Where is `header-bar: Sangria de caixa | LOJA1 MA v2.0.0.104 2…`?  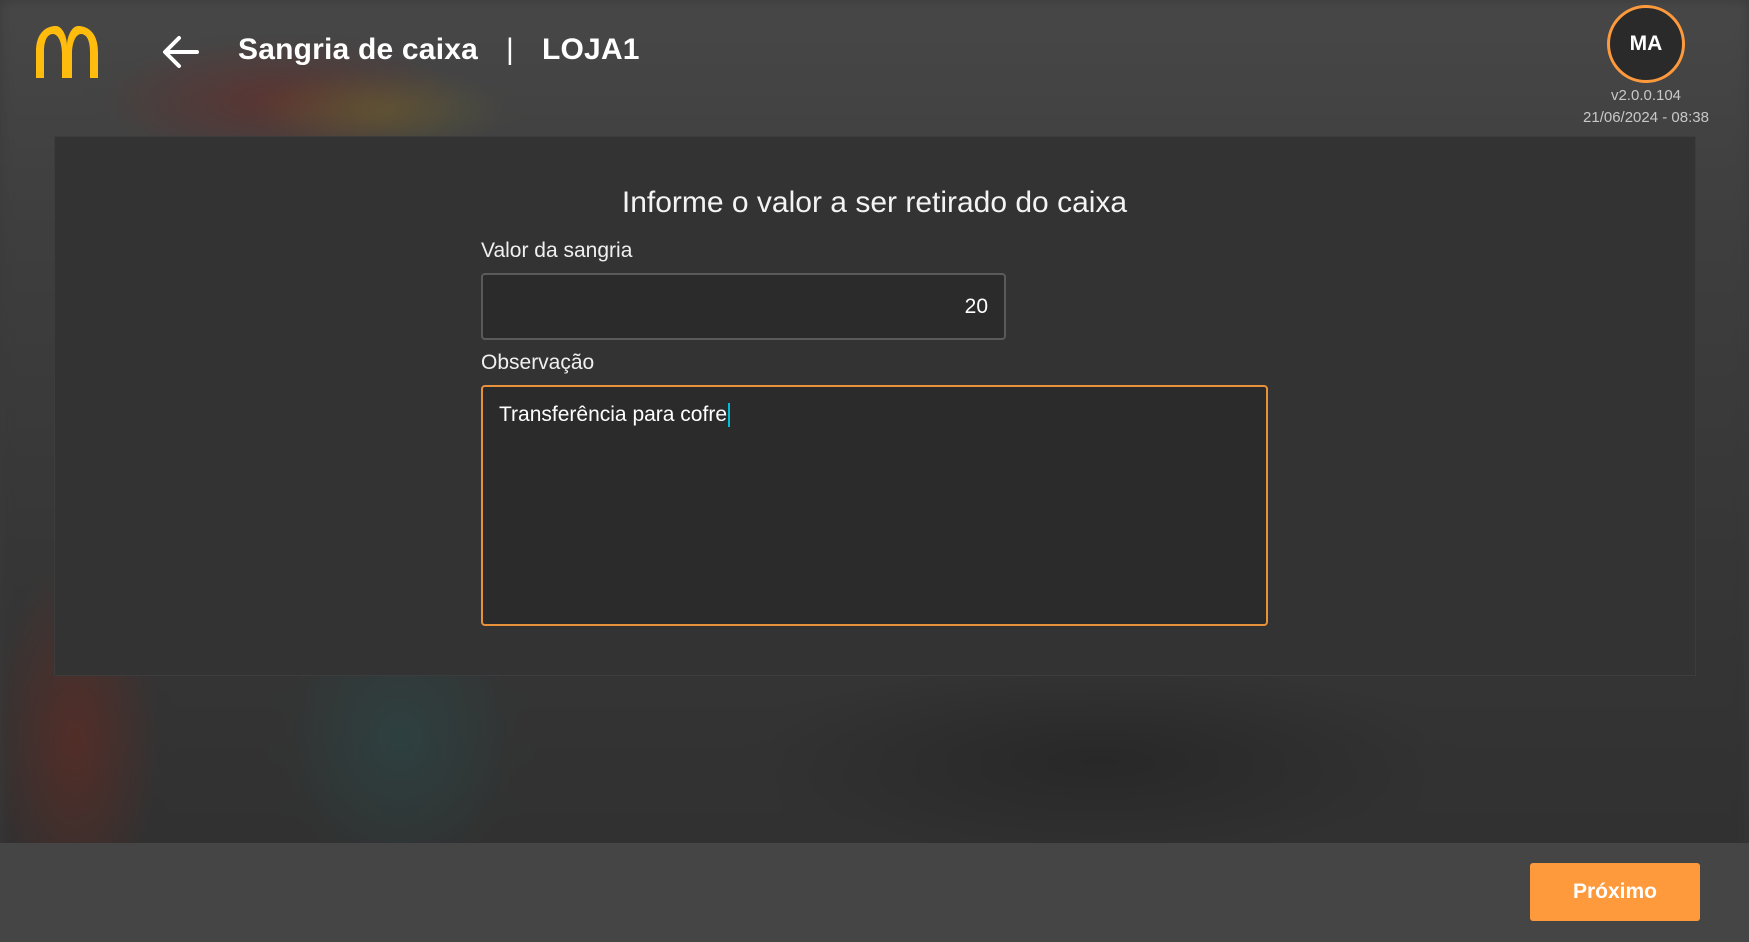
header-bar: Sangria de caixa | LOJA1 MA v2.0.0.104 2… is located at coordinates (874, 63).